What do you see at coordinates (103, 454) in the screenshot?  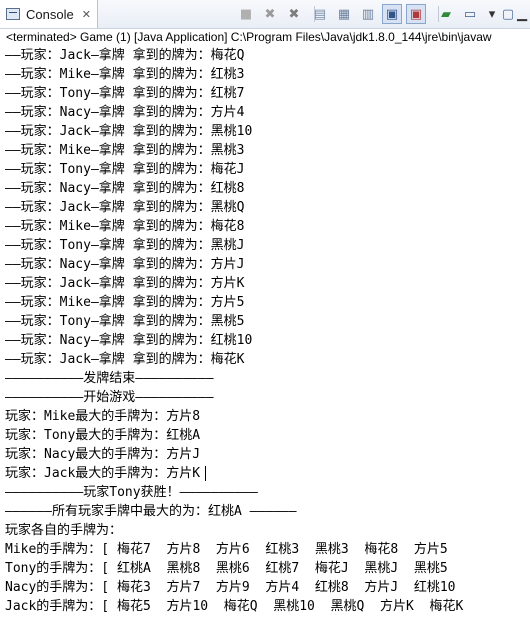 I see `console-line: 玩家：Nacy最大的手牌为：方片J` at bounding box center [103, 454].